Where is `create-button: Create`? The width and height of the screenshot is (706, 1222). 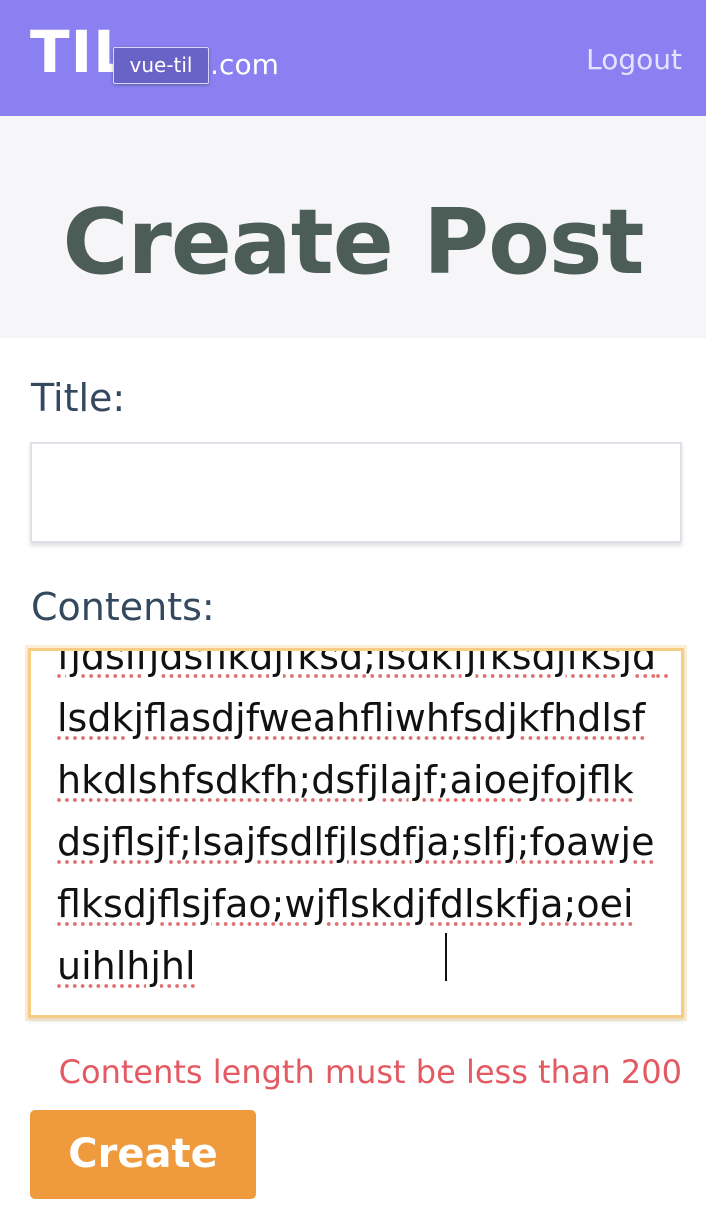
create-button: Create is located at coordinates (143, 1154).